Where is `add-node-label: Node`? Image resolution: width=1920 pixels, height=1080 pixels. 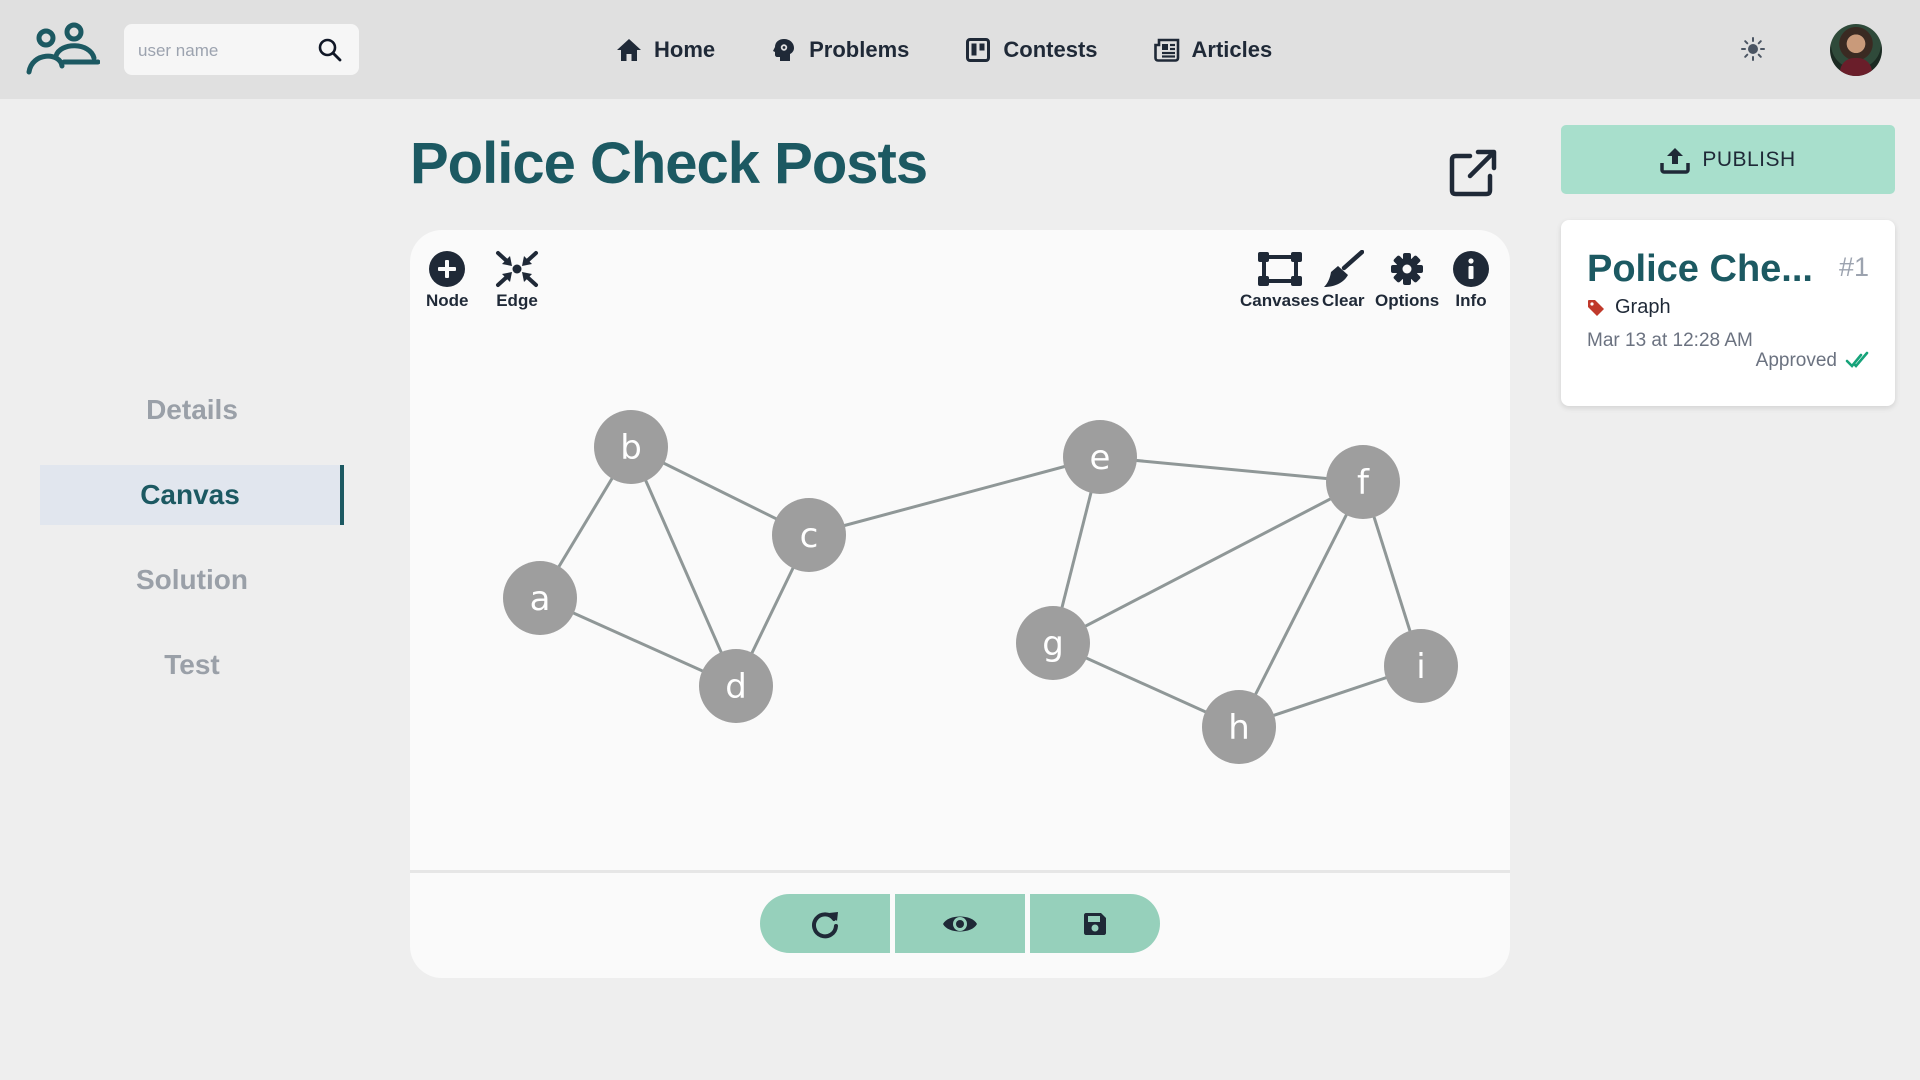
add-node-label: Node is located at coordinates (447, 300).